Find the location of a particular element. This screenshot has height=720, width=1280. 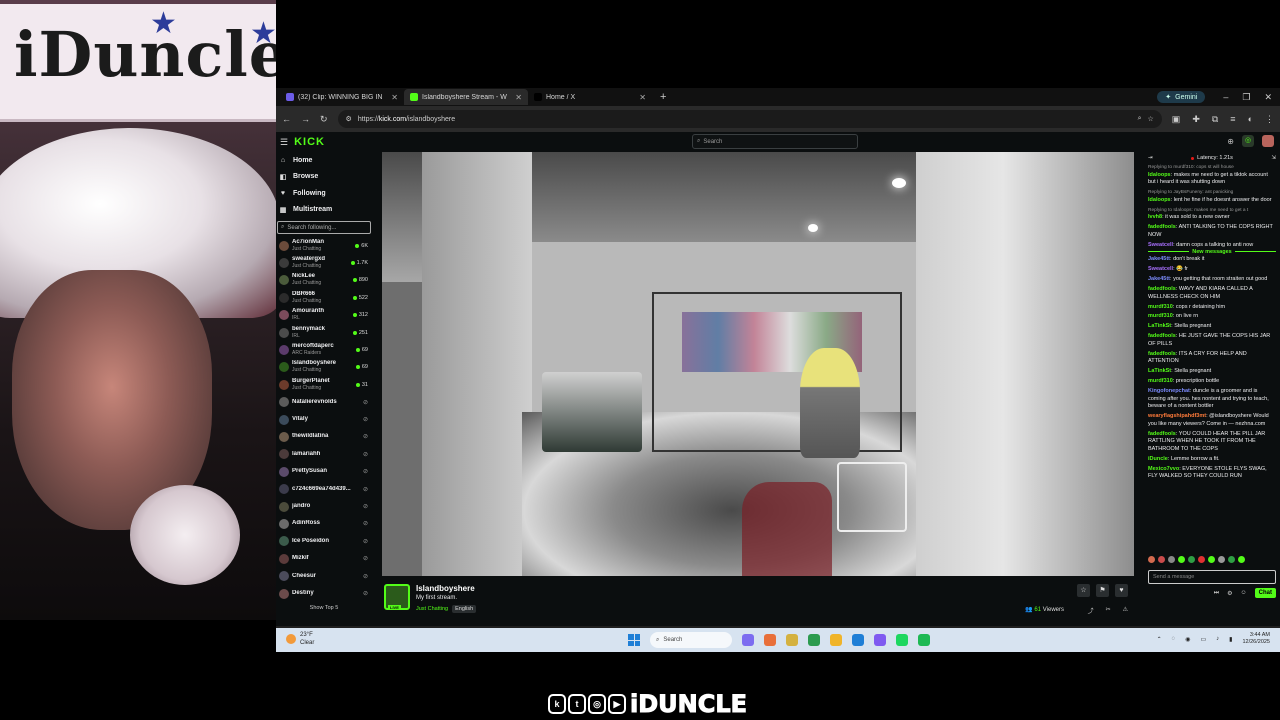

followed-channel: mercoftdaperc ARC Raiders 69 is located at coordinates (324, 349).